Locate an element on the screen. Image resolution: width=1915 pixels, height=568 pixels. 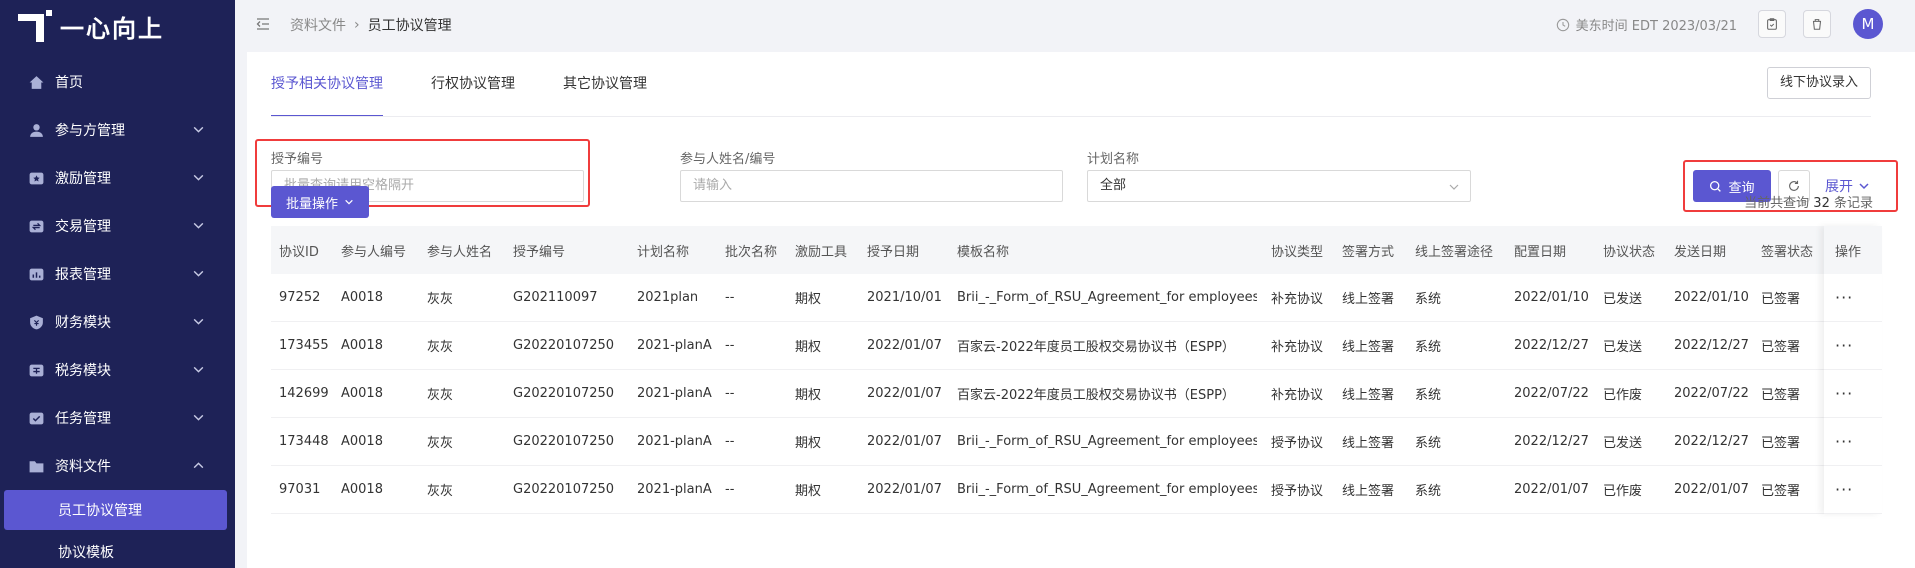
cell-agreement-status: 已作废 is located at coordinates (1623, 395).